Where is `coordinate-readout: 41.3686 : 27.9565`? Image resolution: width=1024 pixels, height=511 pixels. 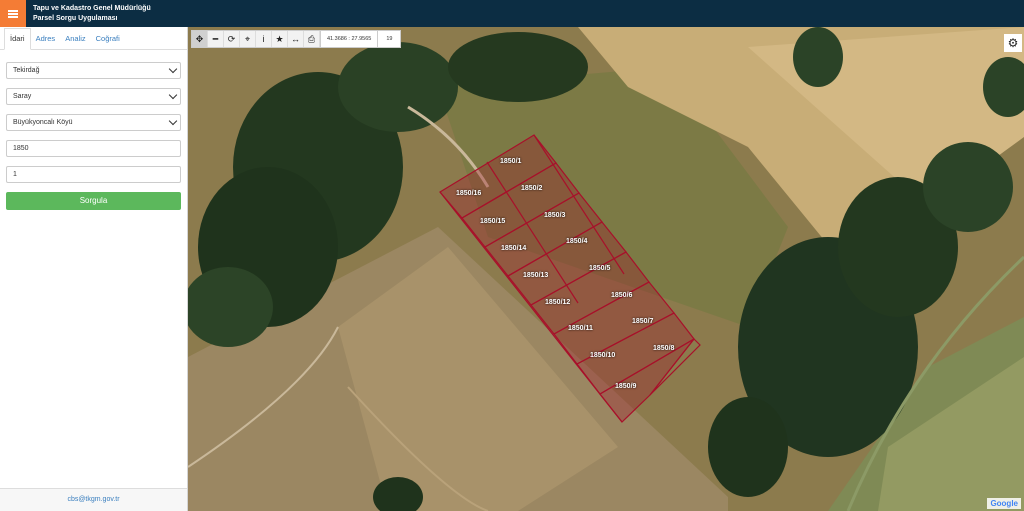 coordinate-readout: 41.3686 : 27.9565 is located at coordinates (349, 39).